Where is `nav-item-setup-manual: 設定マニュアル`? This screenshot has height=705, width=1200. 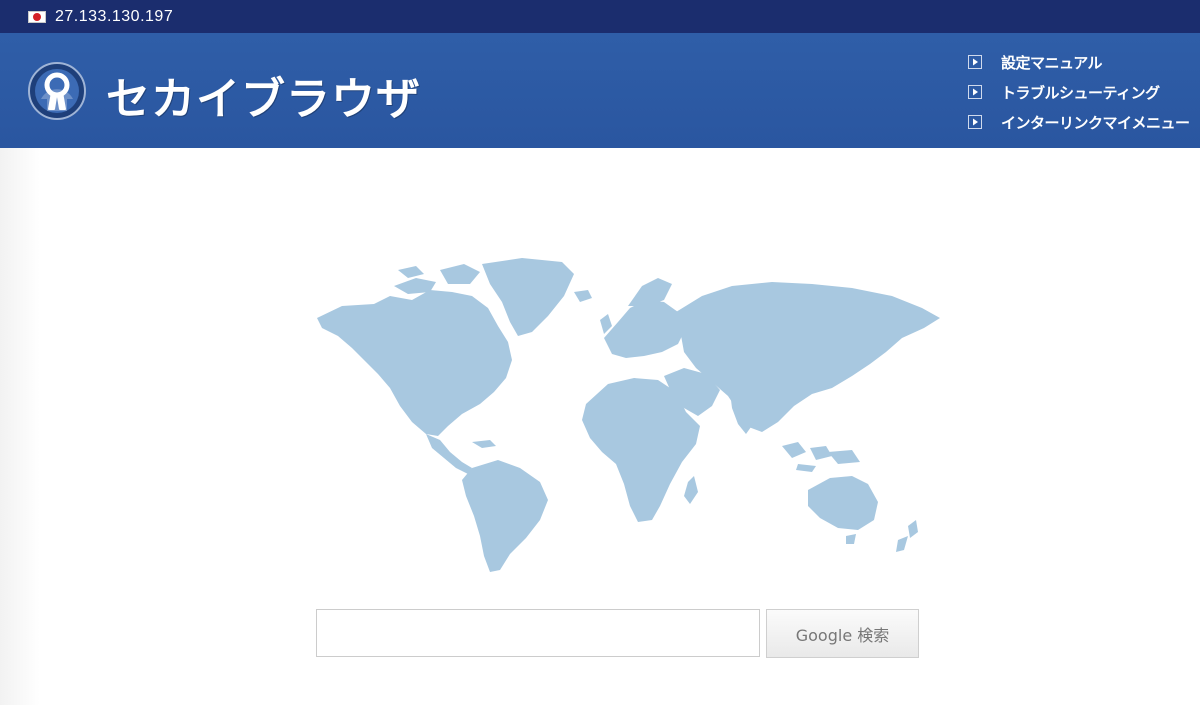 nav-item-setup-manual: 設定マニュアル is located at coordinates (1079, 62).